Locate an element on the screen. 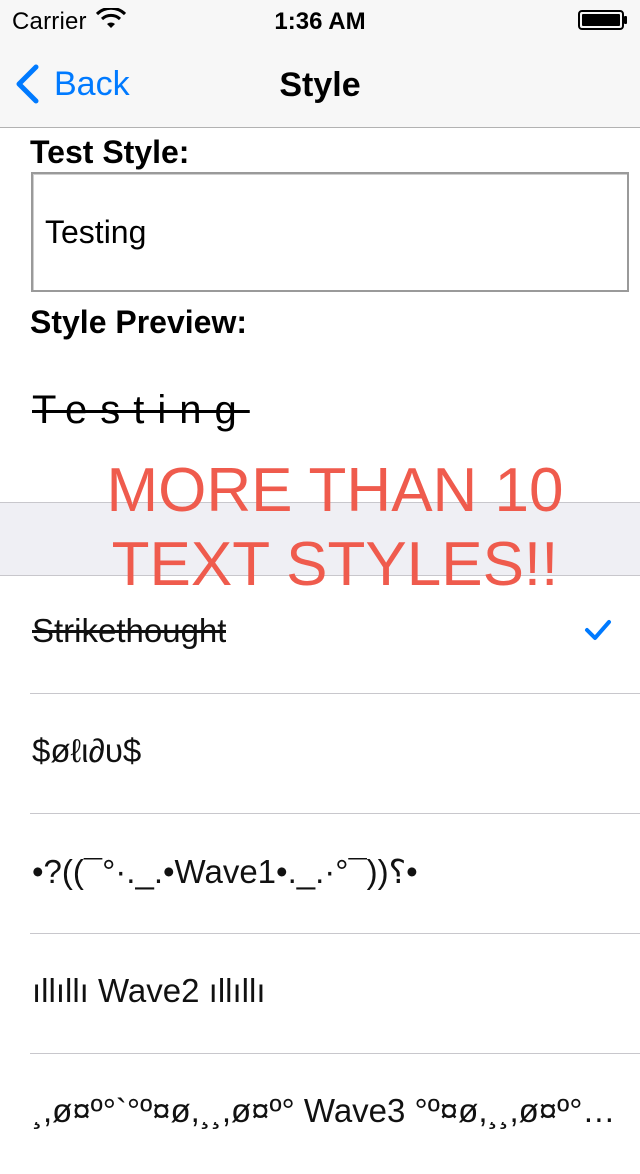  style-row-strikethought: Strikethought is located at coordinates (320, 634).